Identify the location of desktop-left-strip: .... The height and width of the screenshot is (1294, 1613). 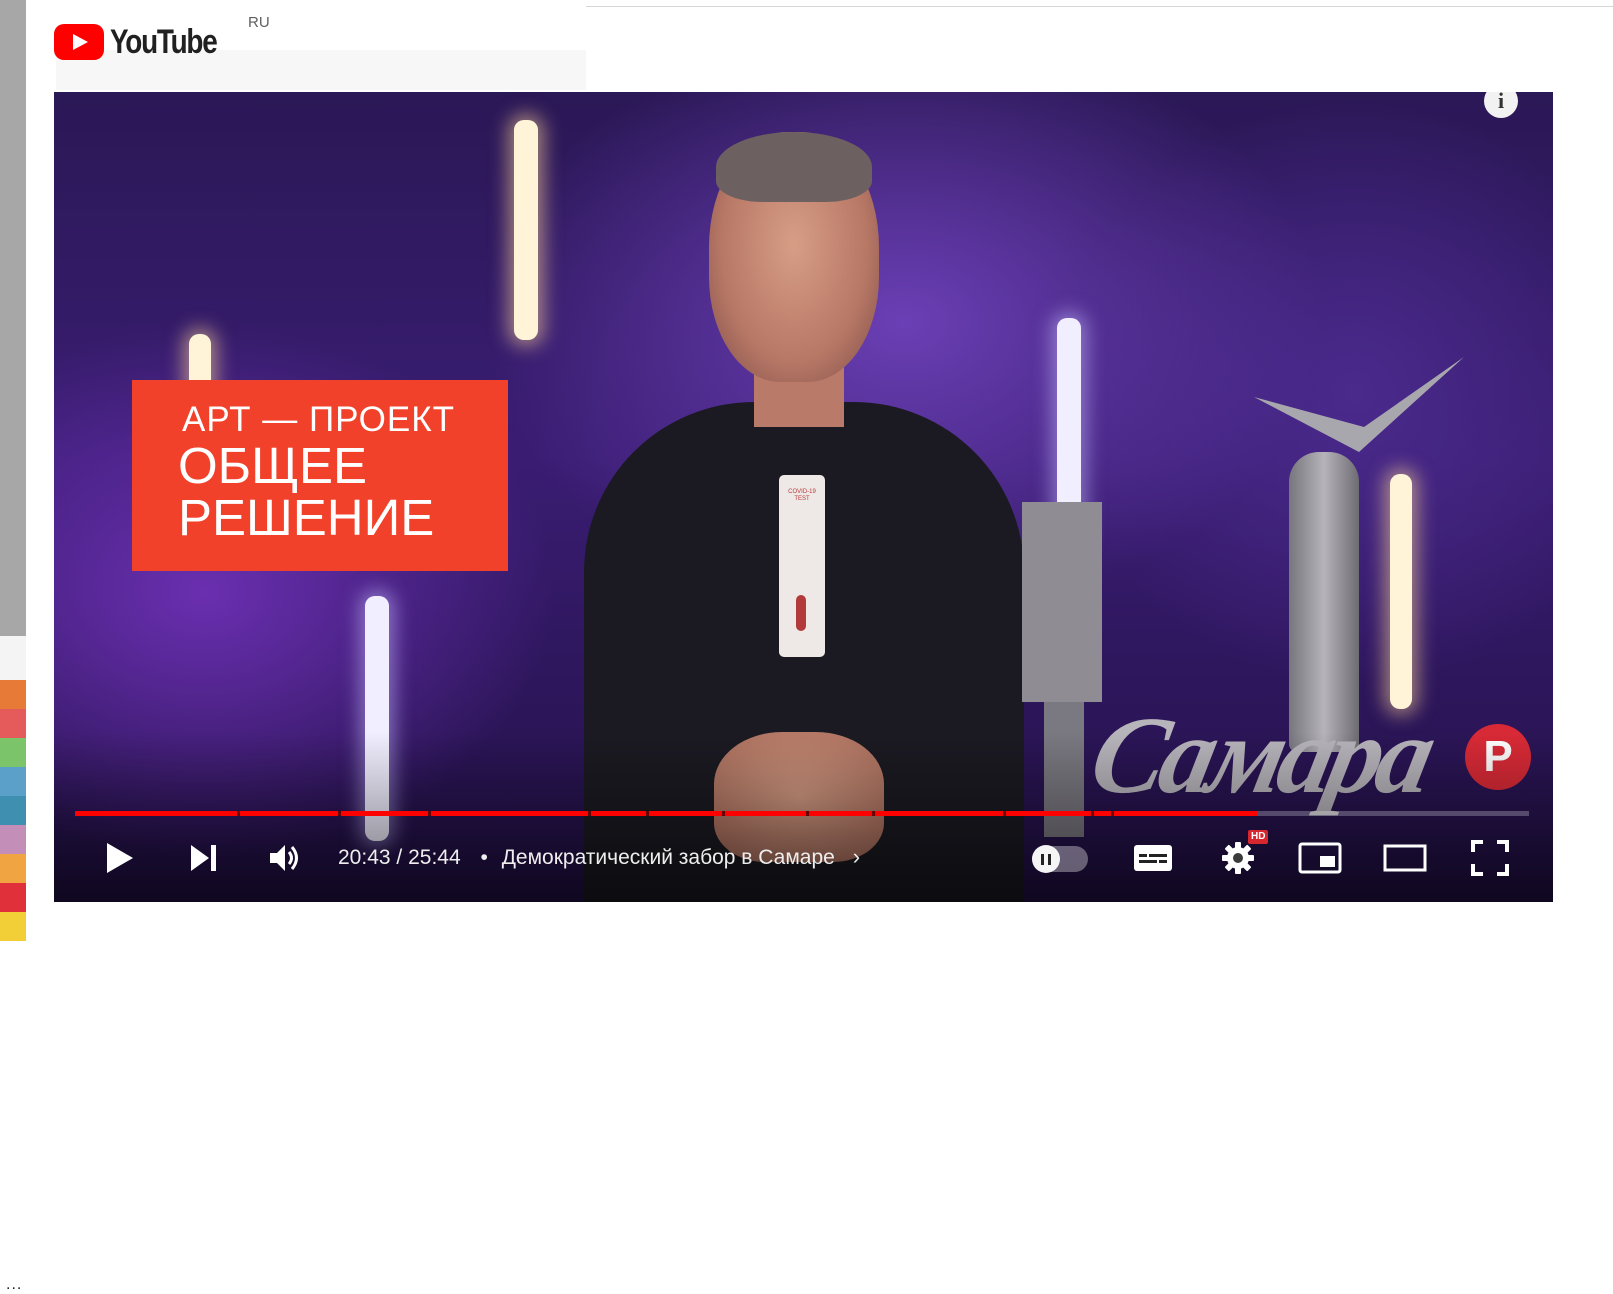
(13, 646).